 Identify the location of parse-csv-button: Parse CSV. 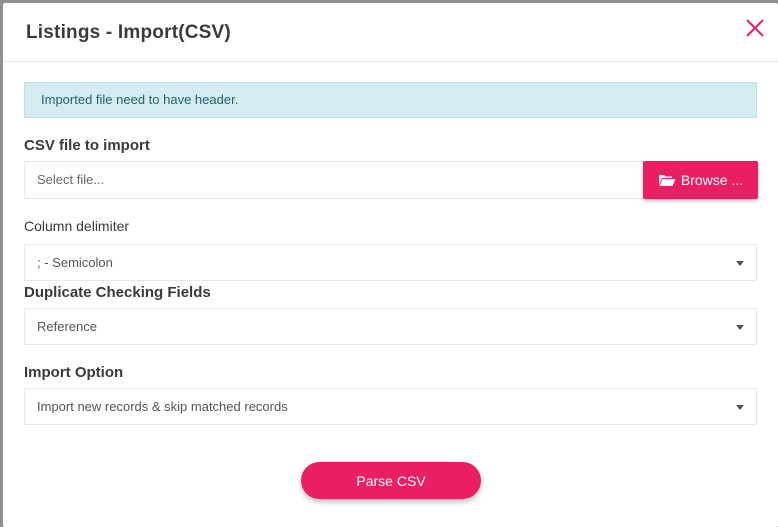
(391, 480).